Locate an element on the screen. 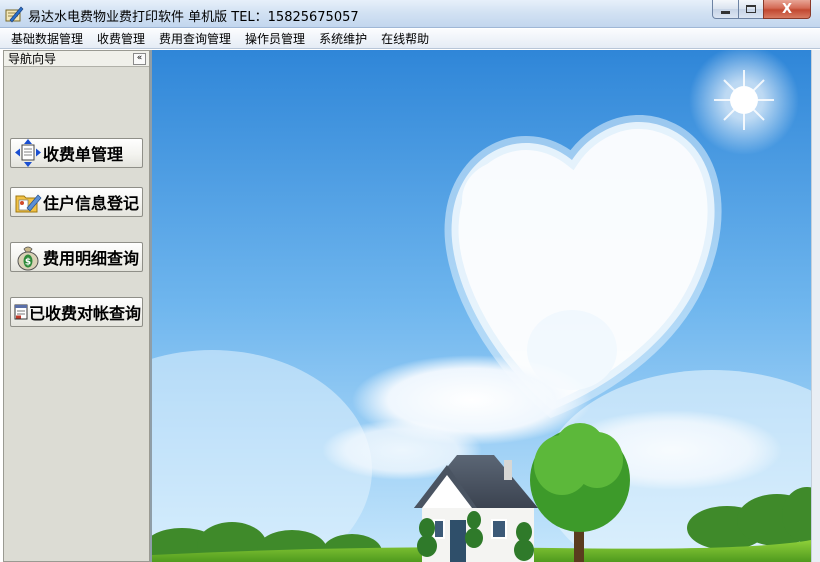 This screenshot has height=562, width=820. maximize-icon is located at coordinates (751, 9).